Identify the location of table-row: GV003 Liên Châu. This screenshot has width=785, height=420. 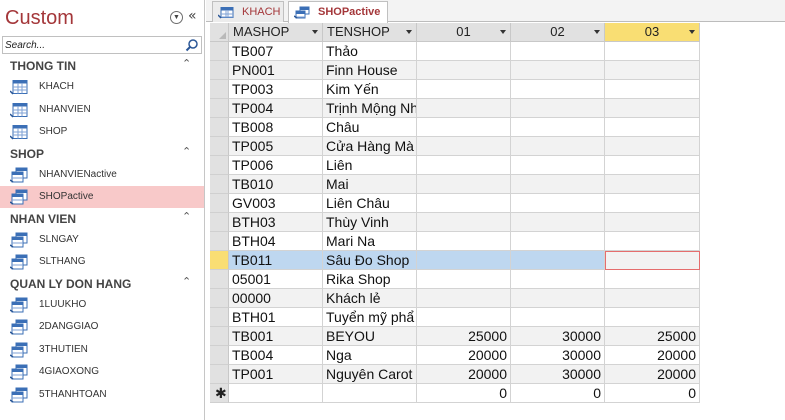
(455, 203).